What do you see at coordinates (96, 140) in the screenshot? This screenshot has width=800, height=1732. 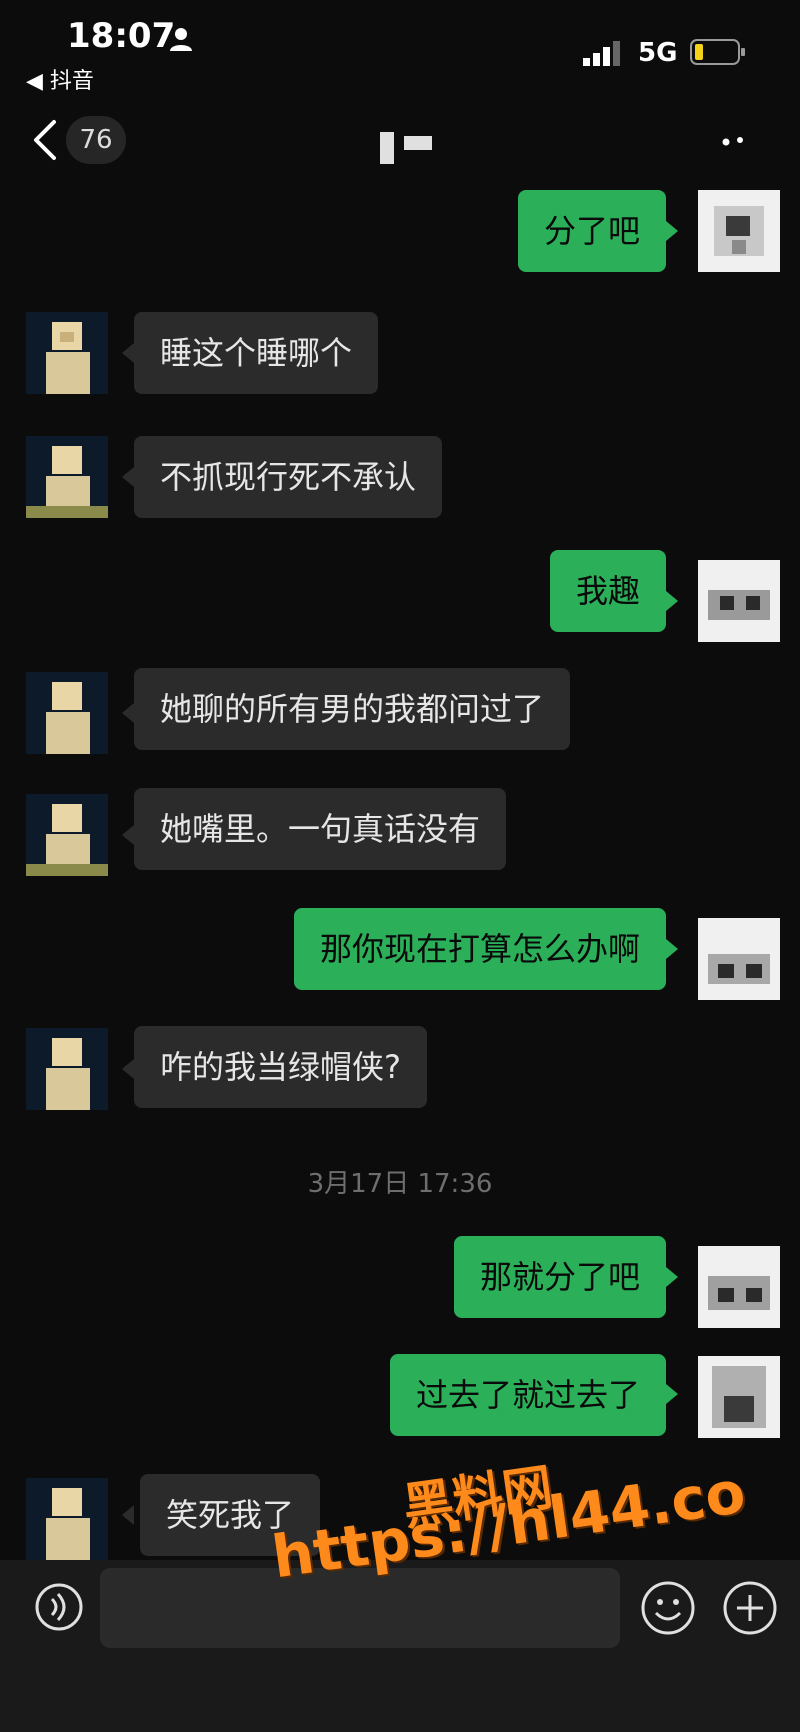 I see `unread-count-badge: 76` at bounding box center [96, 140].